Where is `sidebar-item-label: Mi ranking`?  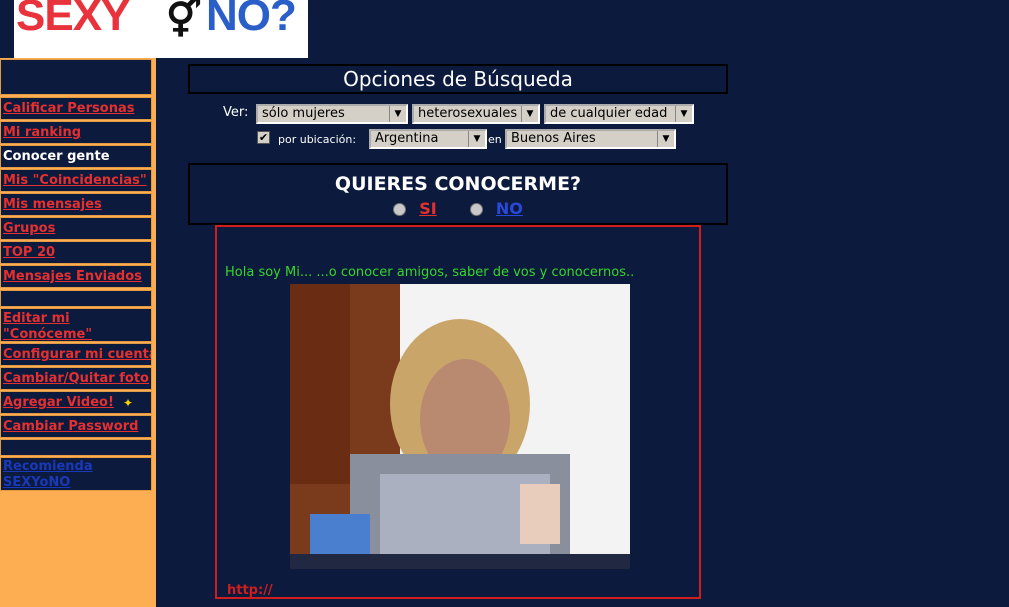
sidebar-item-label: Mi ranking is located at coordinates (76, 133).